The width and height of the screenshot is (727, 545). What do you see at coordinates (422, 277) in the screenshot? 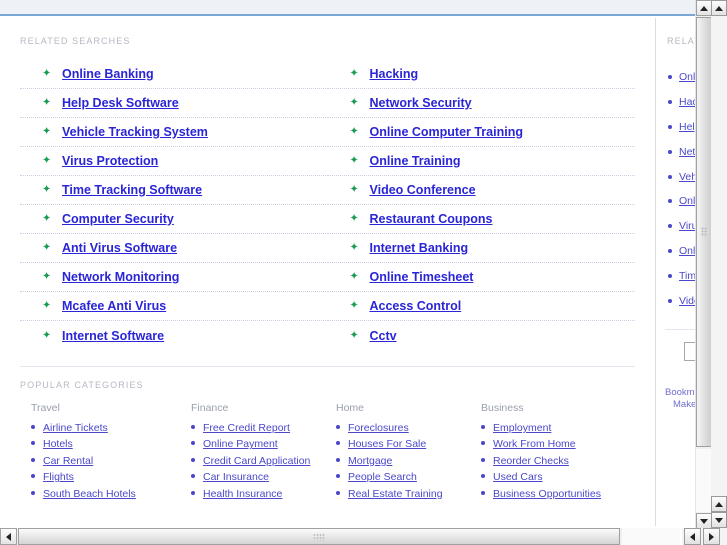
I see `related-search-link: Online Timesheet` at bounding box center [422, 277].